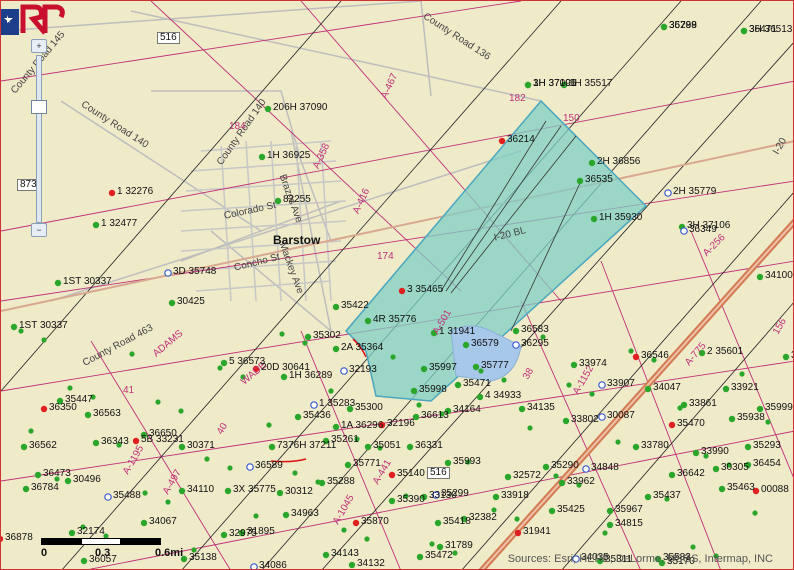 The image size is (794, 570). What do you see at coordinates (599, 180) in the screenshot?
I see `well-label: 36535` at bounding box center [599, 180].